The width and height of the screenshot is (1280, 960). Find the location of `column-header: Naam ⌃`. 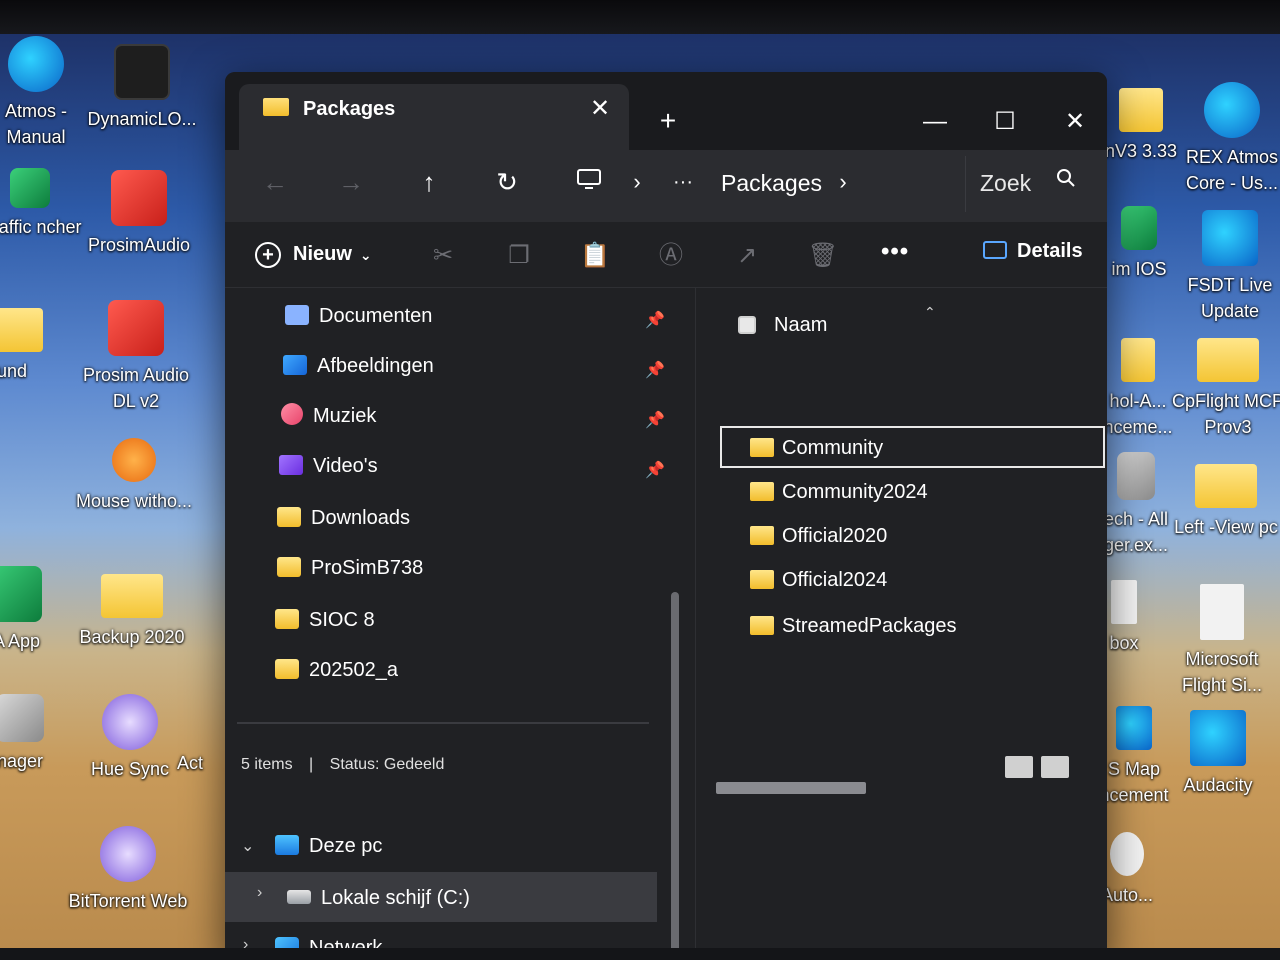

column-header: Naam ⌃ is located at coordinates (901, 313).